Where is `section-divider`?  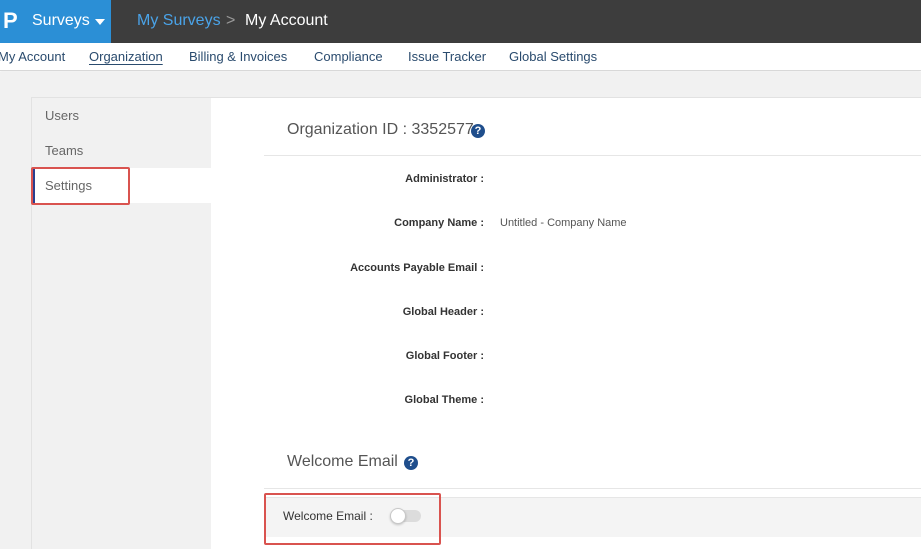 section-divider is located at coordinates (592, 155).